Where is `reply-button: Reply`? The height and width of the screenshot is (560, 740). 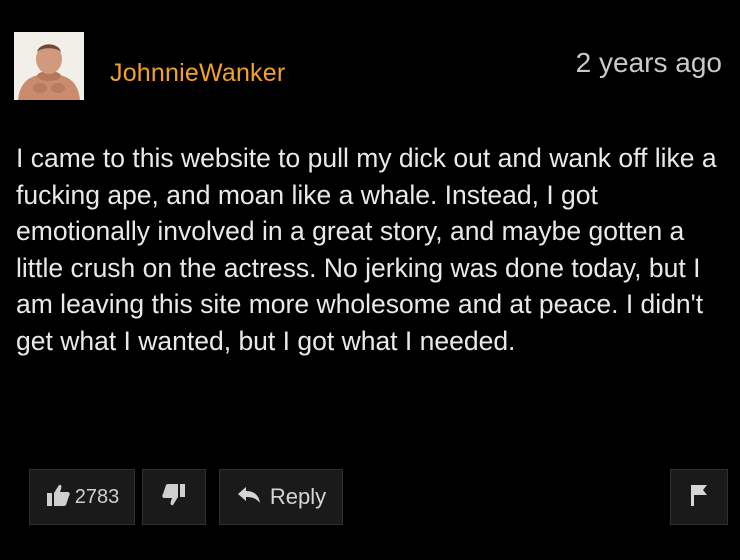
reply-button: Reply is located at coordinates (281, 497).